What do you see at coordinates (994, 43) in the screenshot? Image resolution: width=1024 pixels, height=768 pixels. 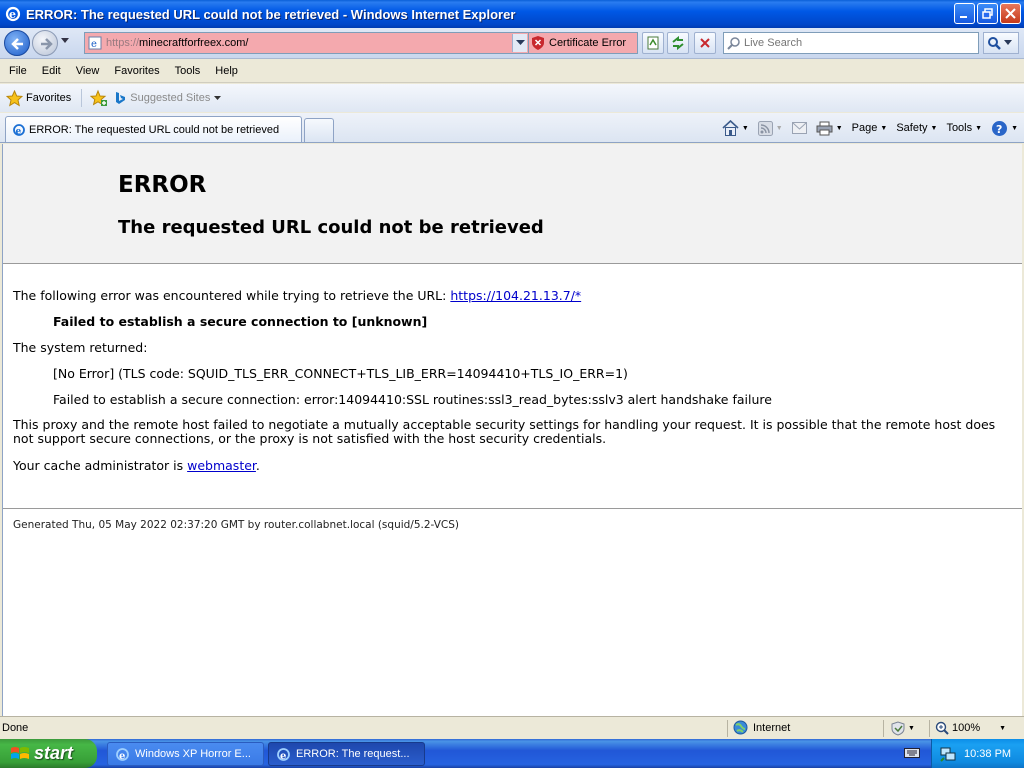 I see `magnifier-icon` at bounding box center [994, 43].